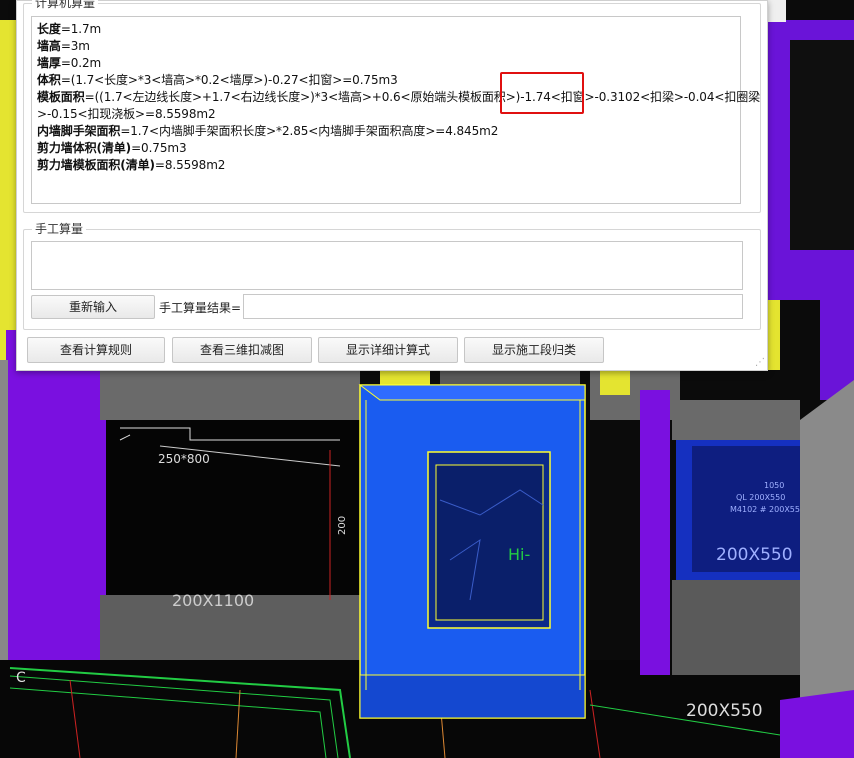 Image resolution: width=854 pixels, height=758 pixels. What do you see at coordinates (112, 148) in the screenshot?
I see `calc-line-shear-wall-volume: 剪力墙体积(清单)=0.75m3` at bounding box center [112, 148].